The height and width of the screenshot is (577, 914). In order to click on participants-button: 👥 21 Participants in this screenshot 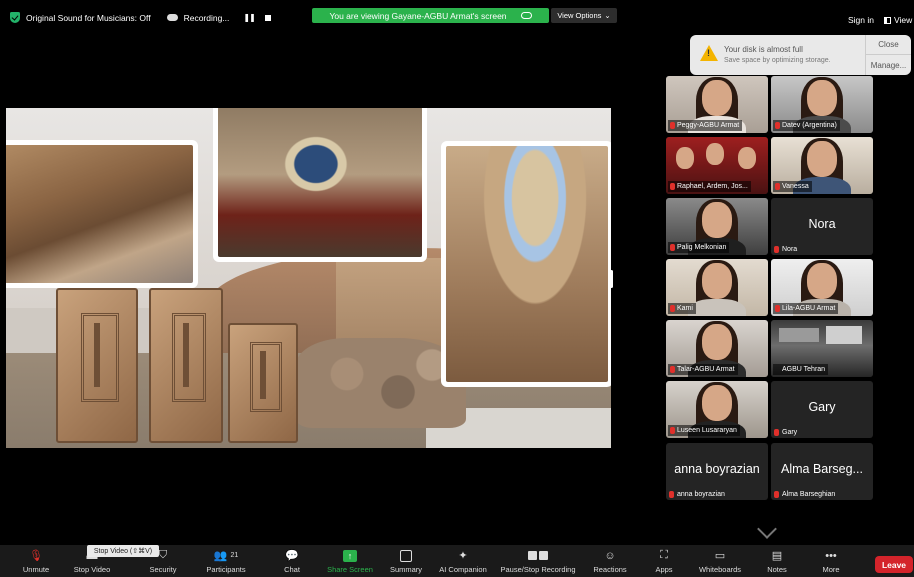, I will do `click(226, 562)`.